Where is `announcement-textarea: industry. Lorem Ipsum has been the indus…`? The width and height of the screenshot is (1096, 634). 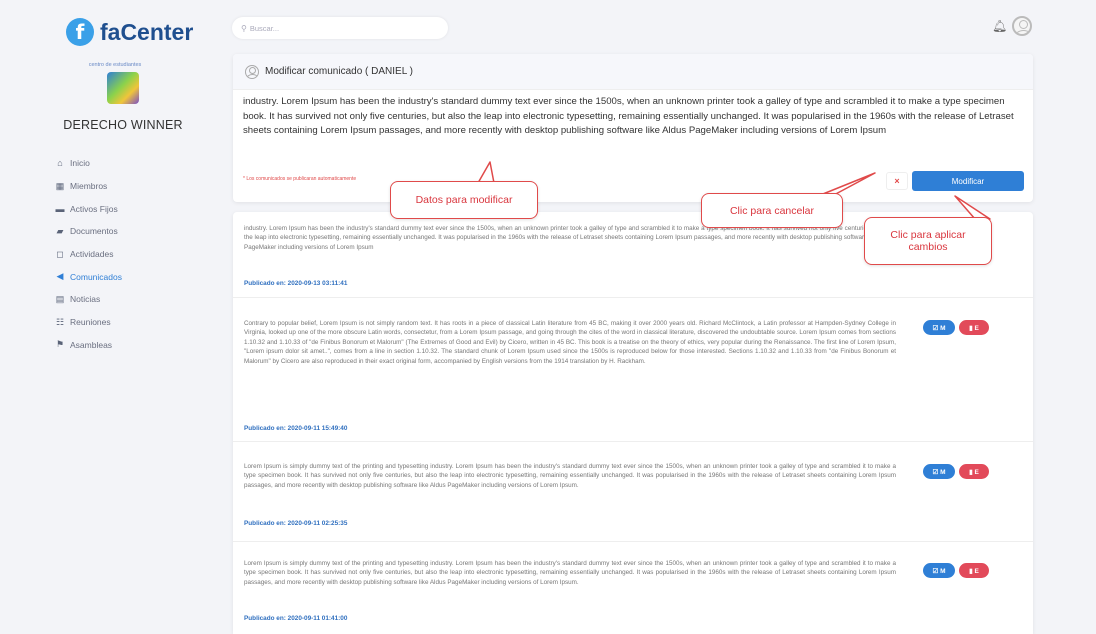 announcement-textarea: industry. Lorem Ipsum has been the indus… is located at coordinates (630, 117).